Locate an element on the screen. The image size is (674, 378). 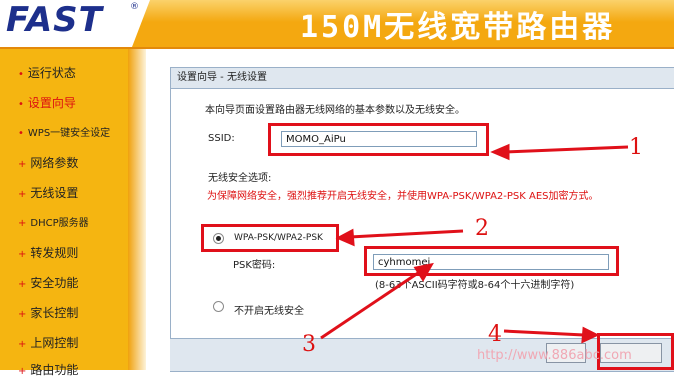
watermark: http://www.886abc.com is located at coordinates (554, 355).